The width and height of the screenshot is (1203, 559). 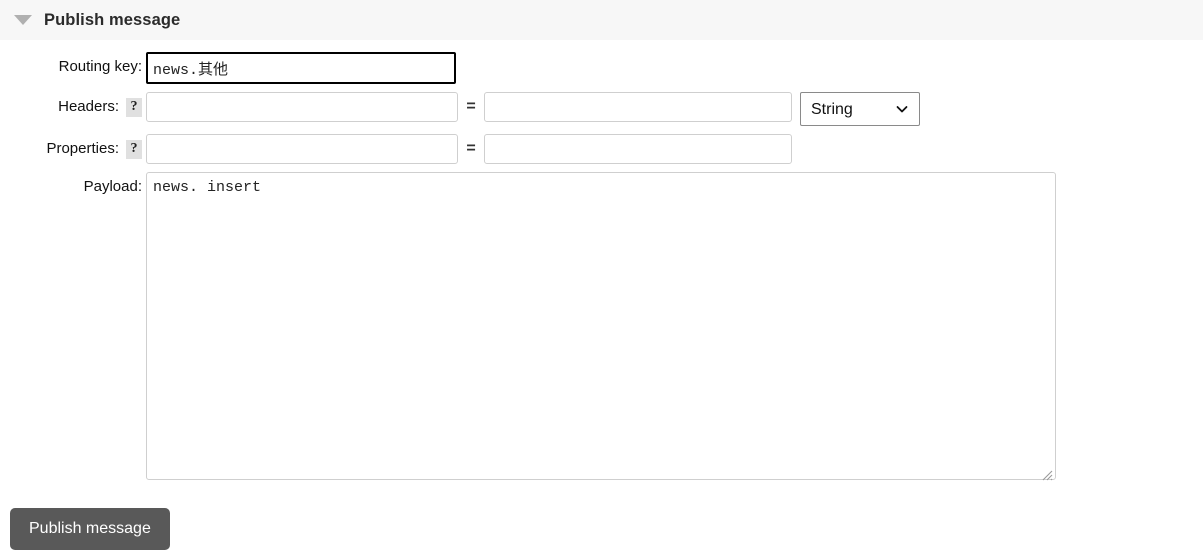 What do you see at coordinates (112, 186) in the screenshot?
I see `payload-label-text: Payload:` at bounding box center [112, 186].